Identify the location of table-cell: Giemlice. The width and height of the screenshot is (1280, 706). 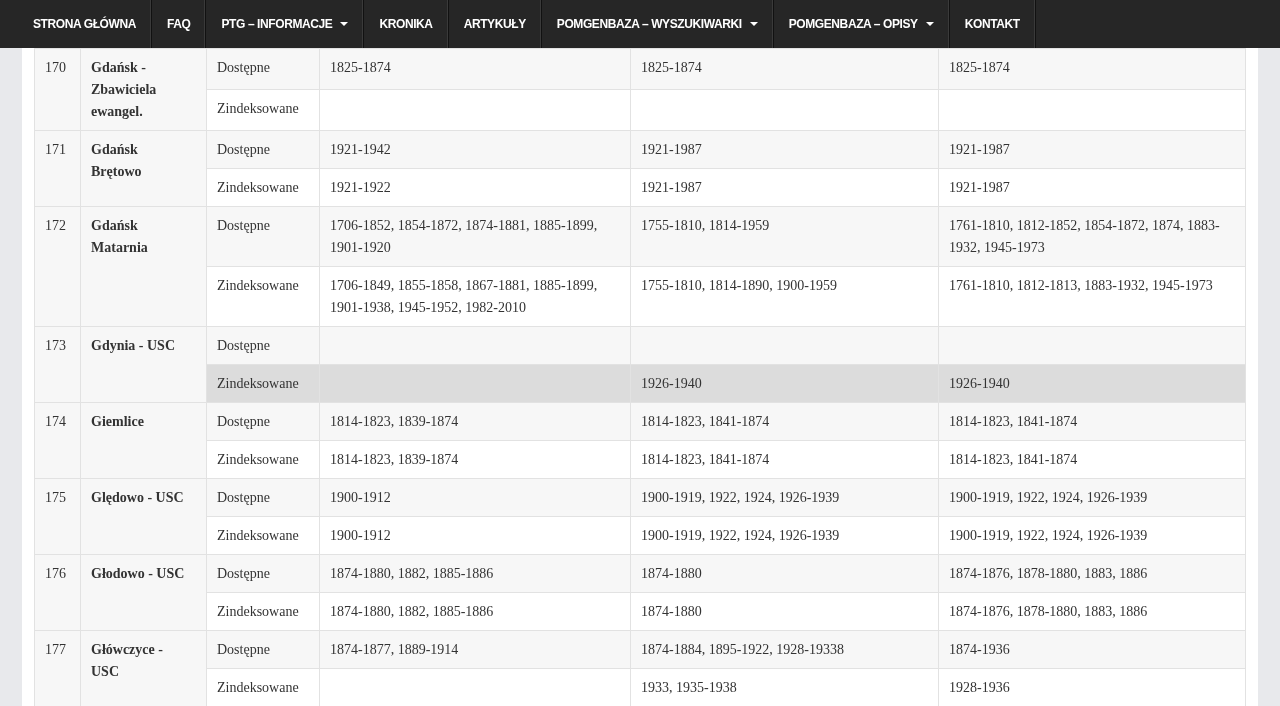
(143, 440).